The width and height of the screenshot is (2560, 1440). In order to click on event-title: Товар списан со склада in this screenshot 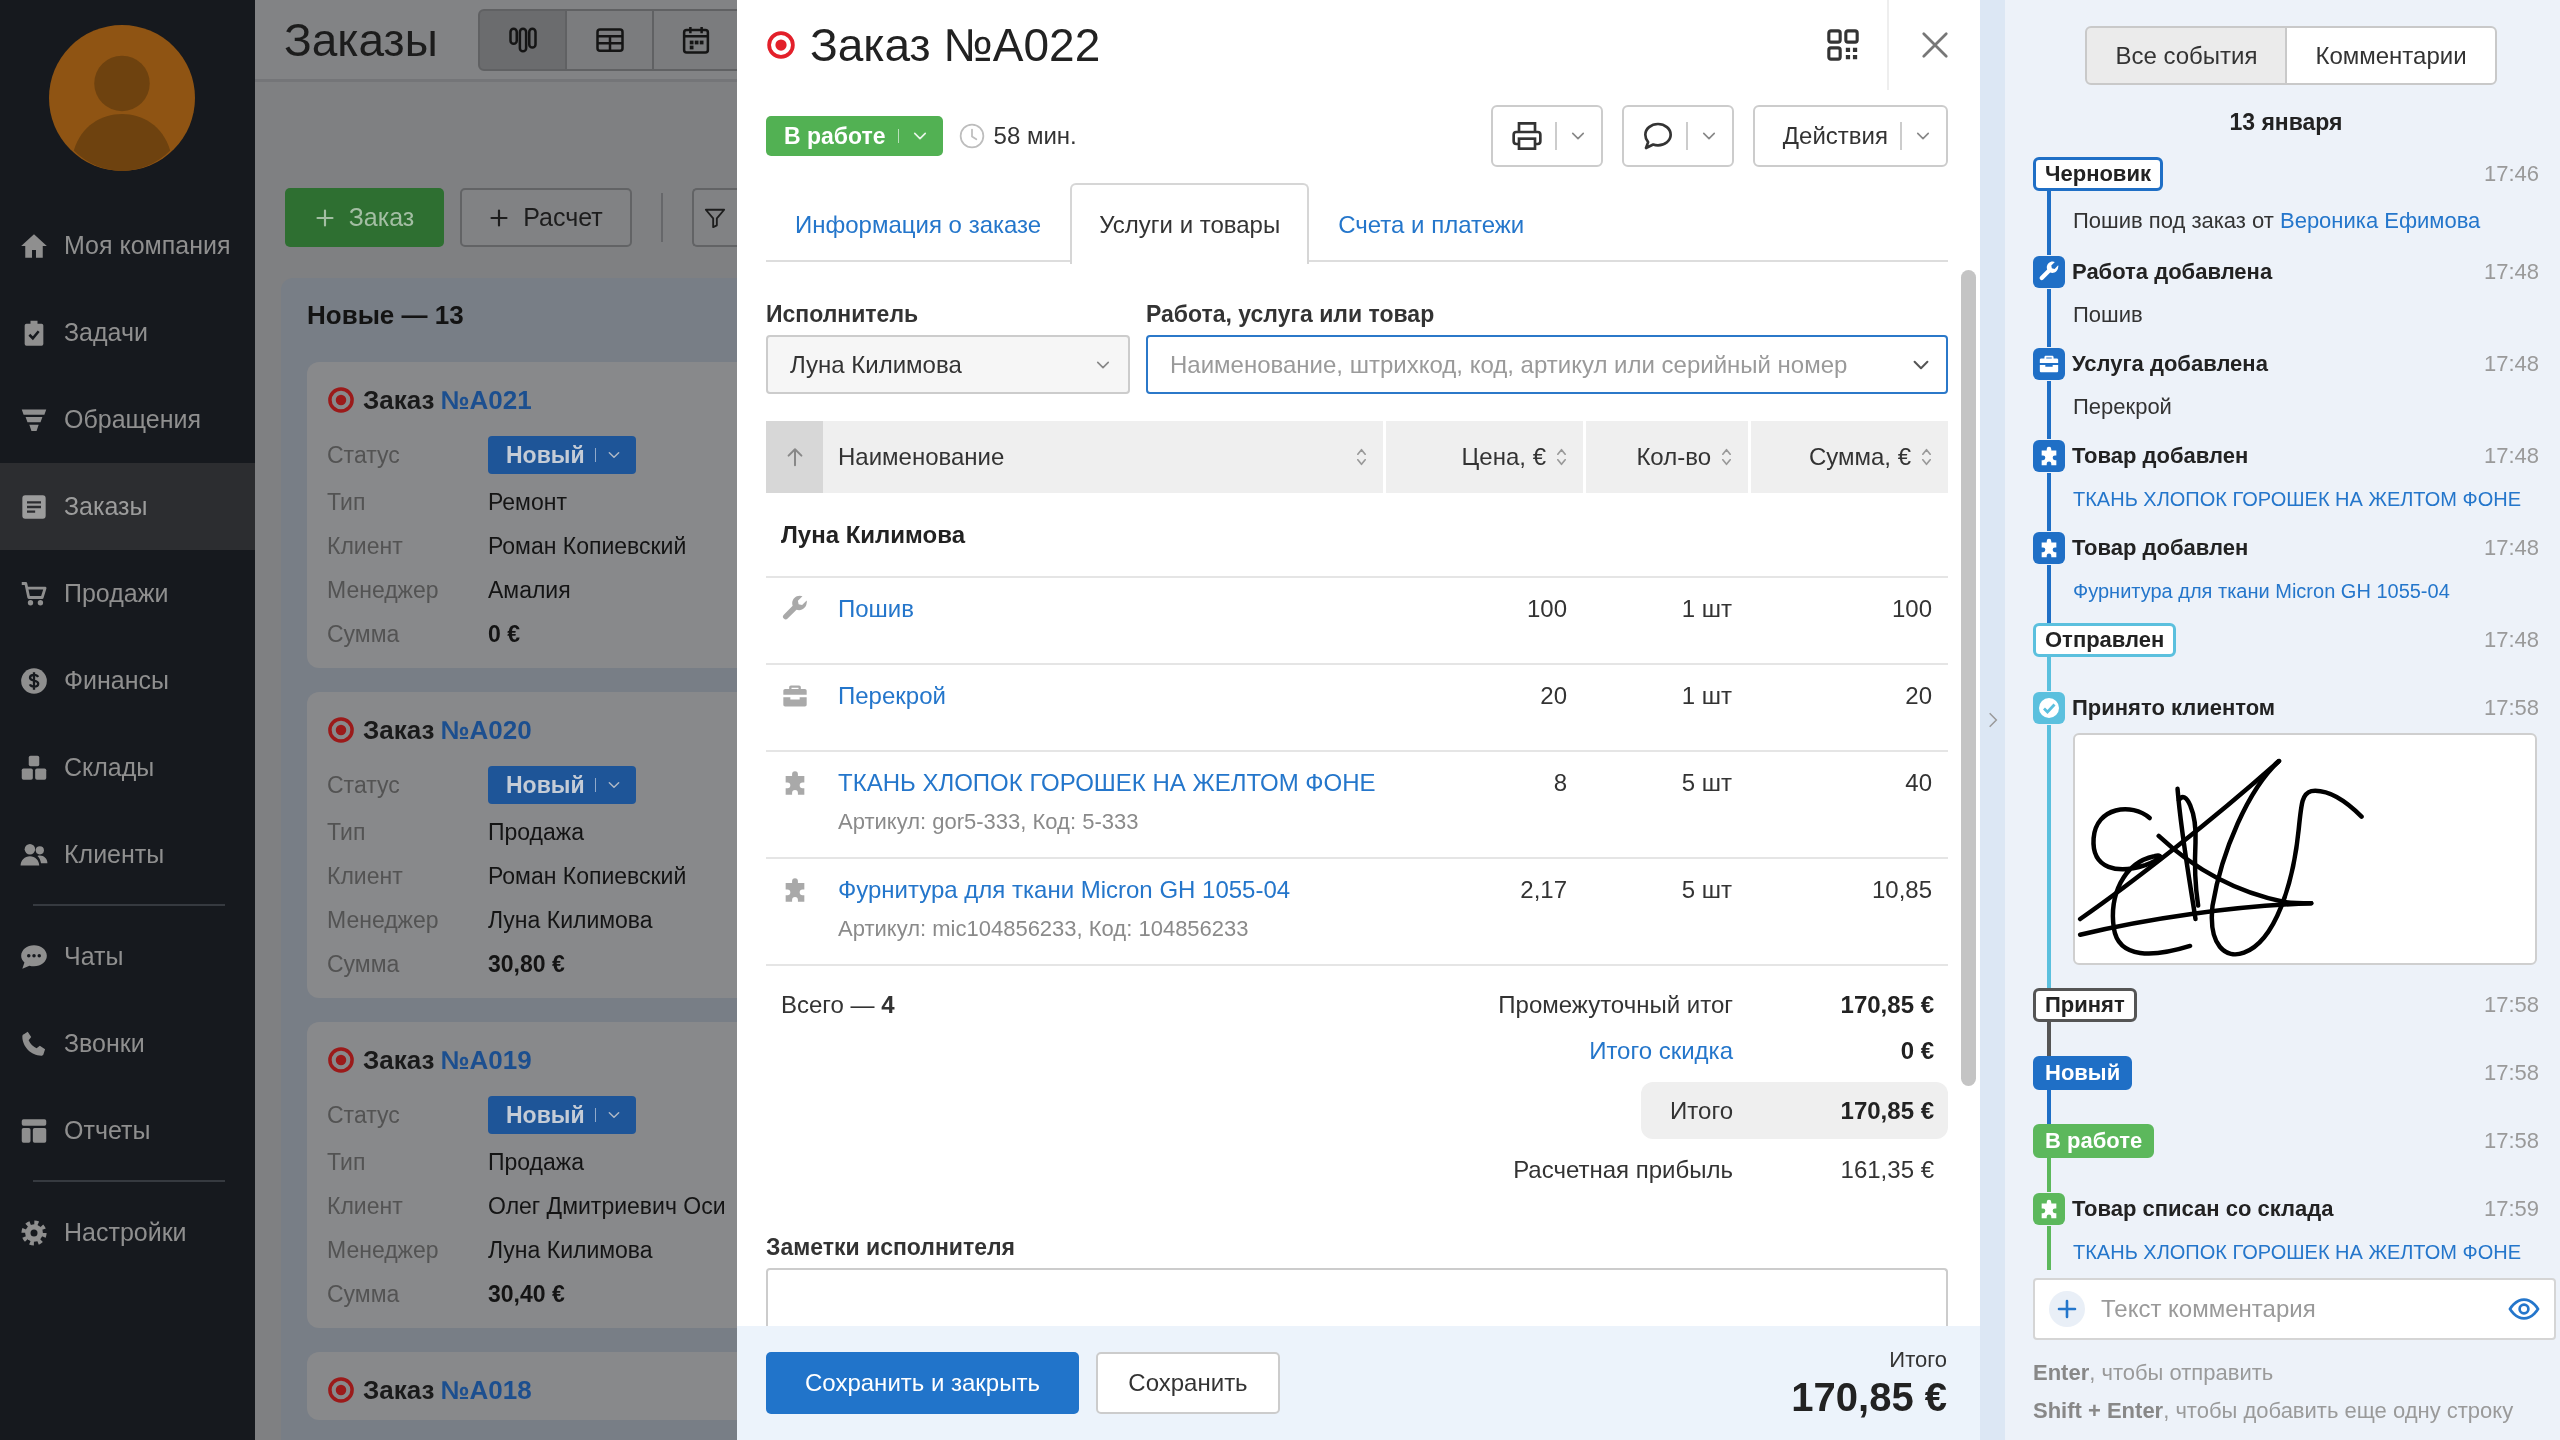, I will do `click(2203, 1209)`.